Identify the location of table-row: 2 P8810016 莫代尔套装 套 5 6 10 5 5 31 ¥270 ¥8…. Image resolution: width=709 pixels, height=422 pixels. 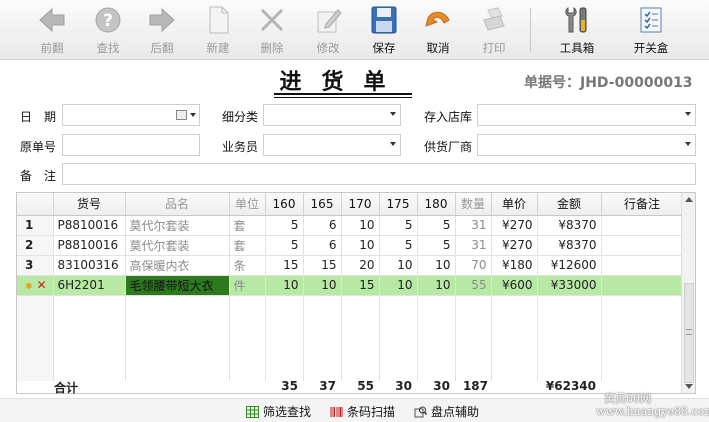
(350, 245).